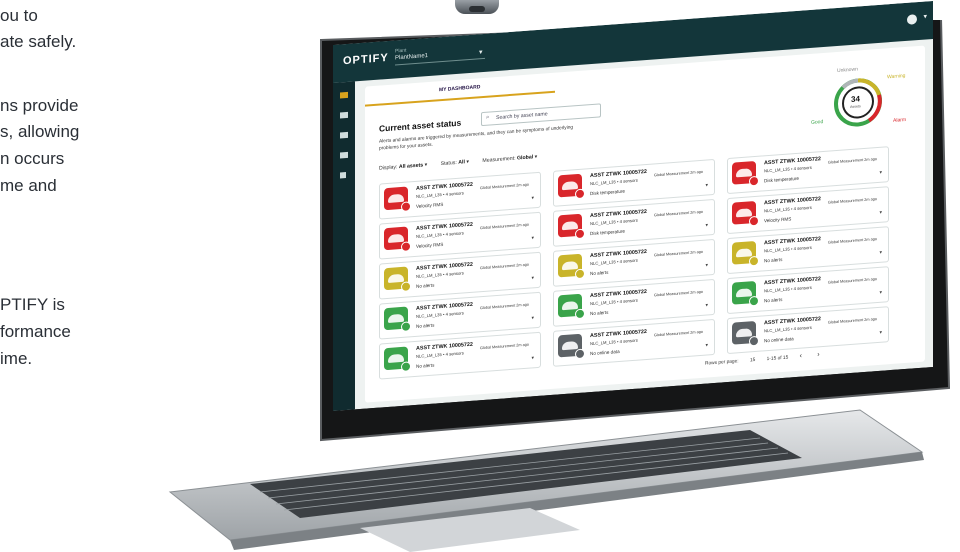 The height and width of the screenshot is (552, 960). I want to click on filter-display: Display: All assets ▾, so click(403, 167).